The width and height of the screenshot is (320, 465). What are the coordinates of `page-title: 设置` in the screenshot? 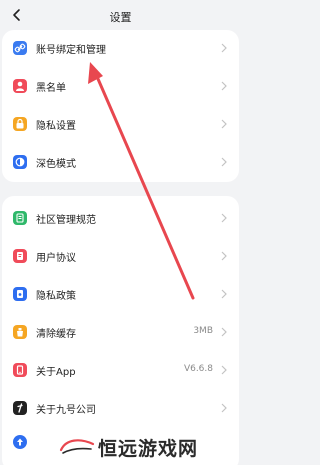 It's located at (120, 17).